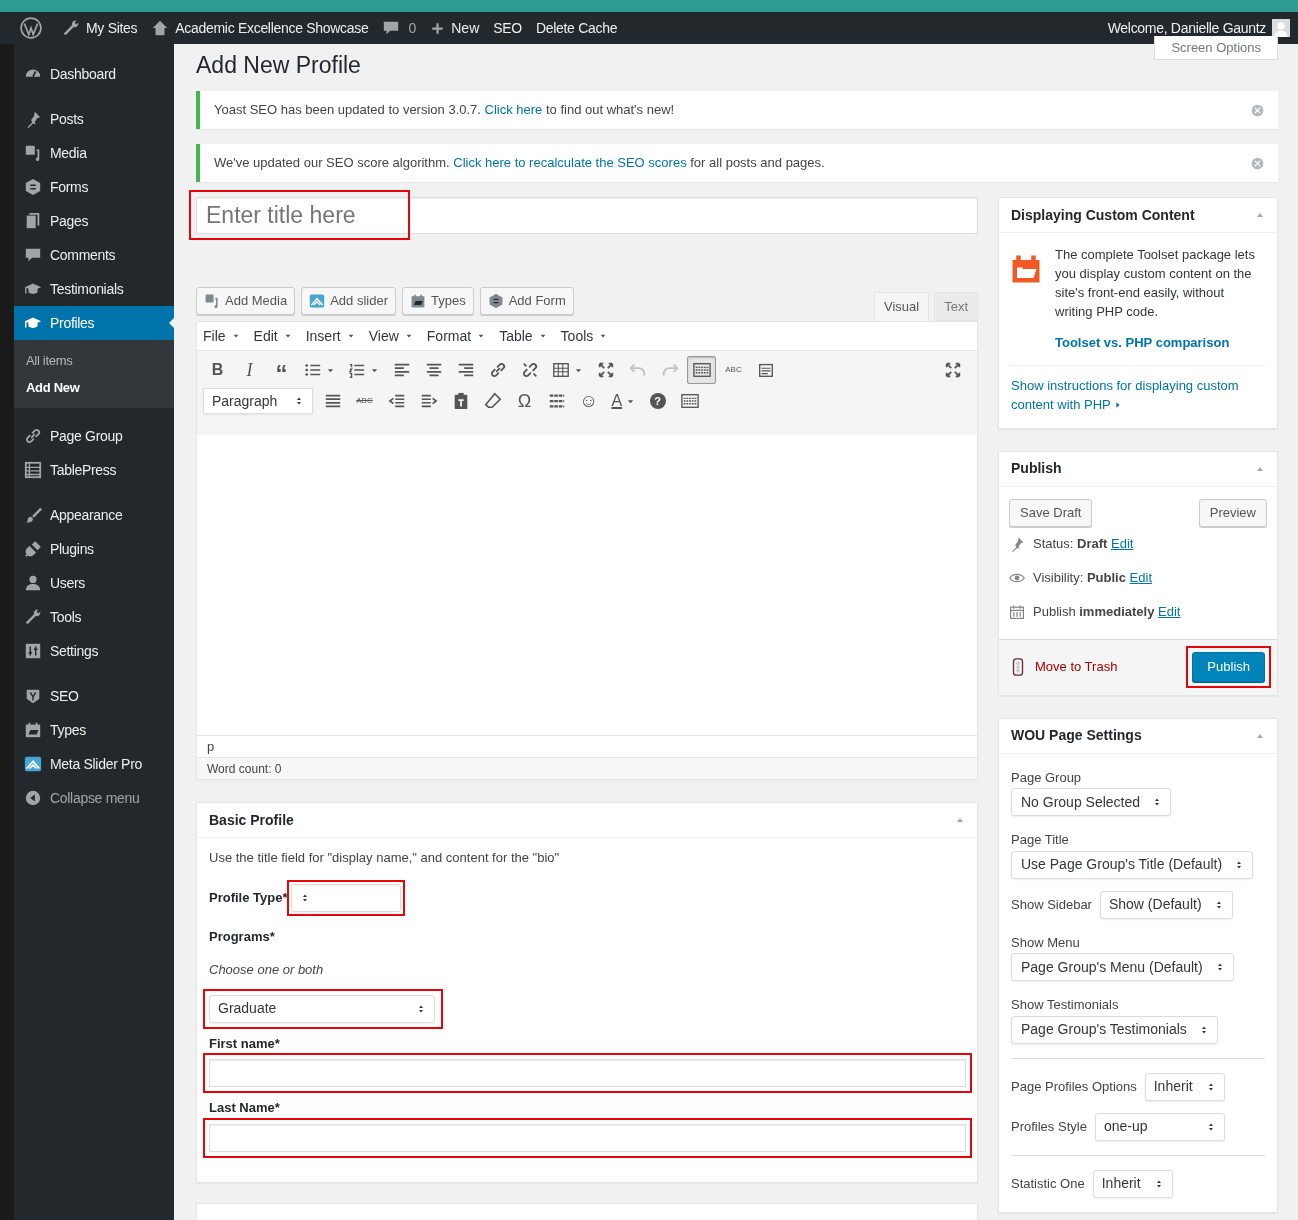 The height and width of the screenshot is (1220, 1298). What do you see at coordinates (1132, 864) in the screenshot?
I see `select-field: Use Page Group's Title (Default)` at bounding box center [1132, 864].